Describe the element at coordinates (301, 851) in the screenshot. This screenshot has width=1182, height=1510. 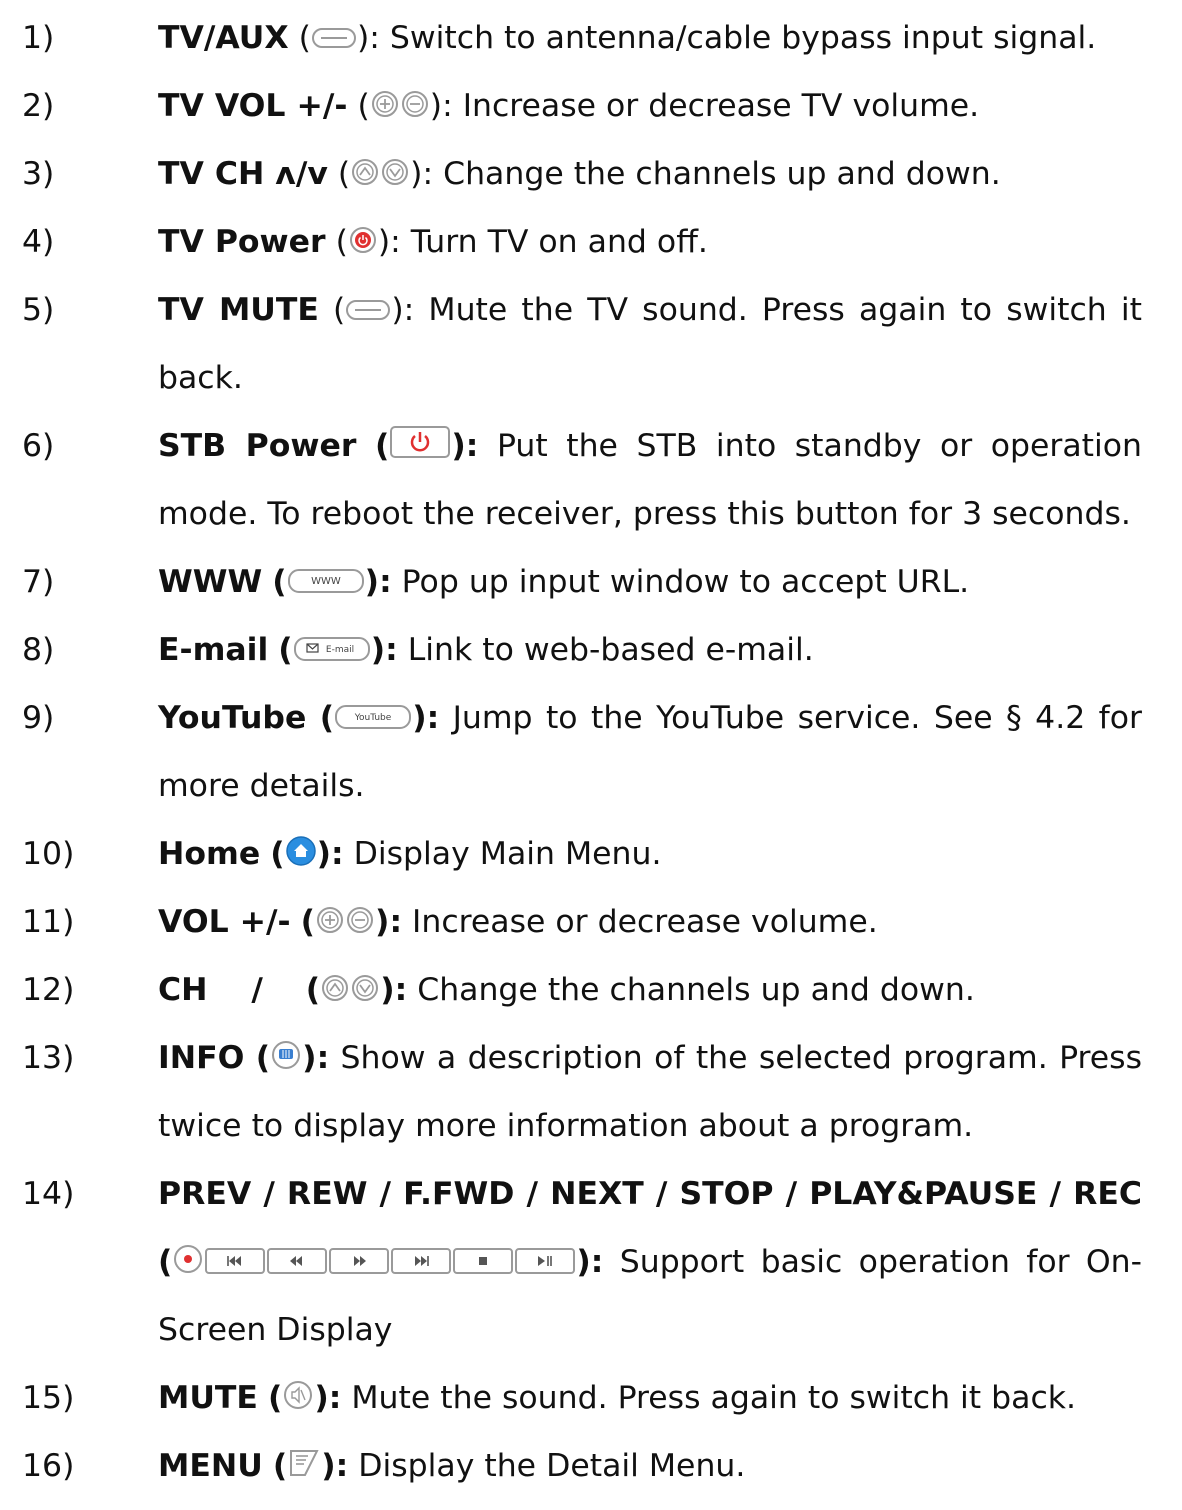
I see `home-button-icon` at that location.